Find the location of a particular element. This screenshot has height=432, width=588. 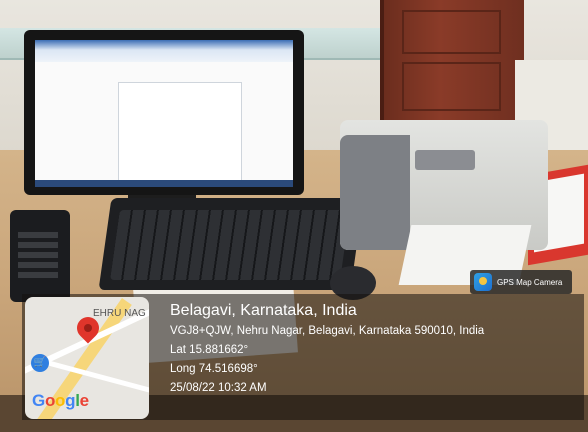

keyboard-keys is located at coordinates (230, 245).